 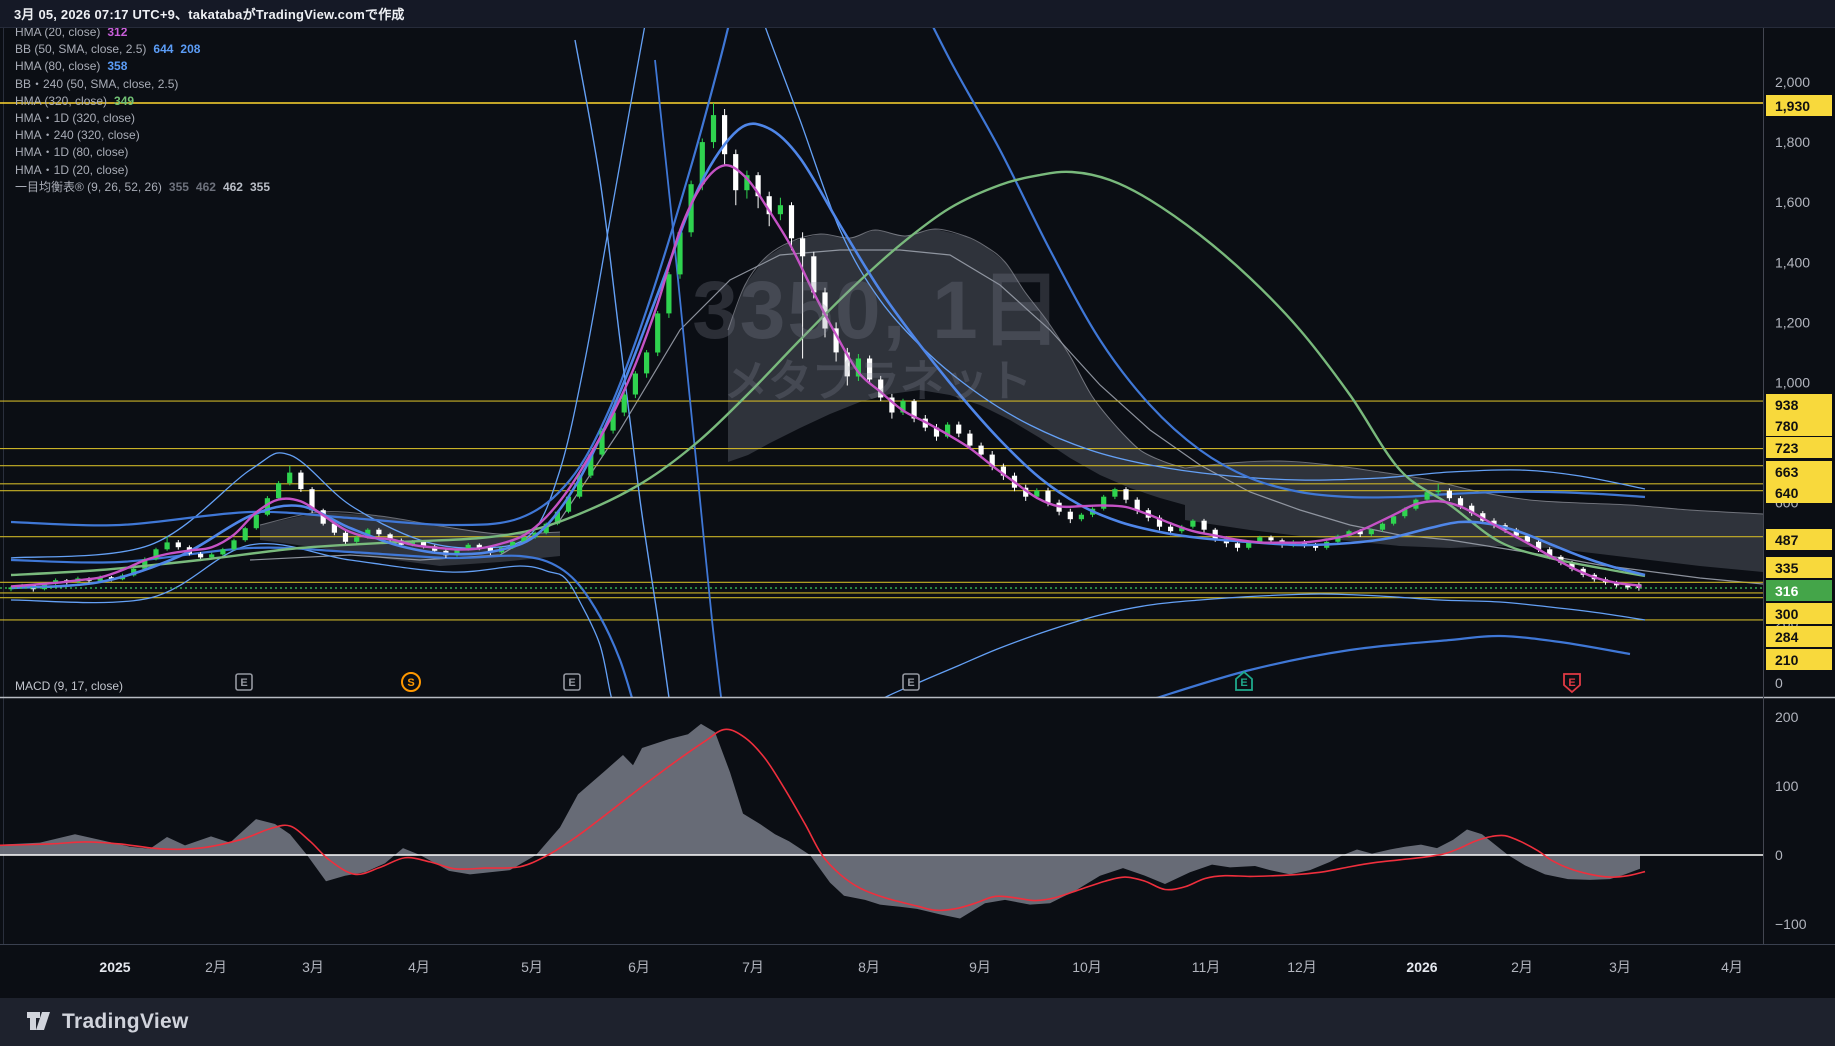 I want to click on time-axis-month-label: 9月, so click(x=980, y=967).